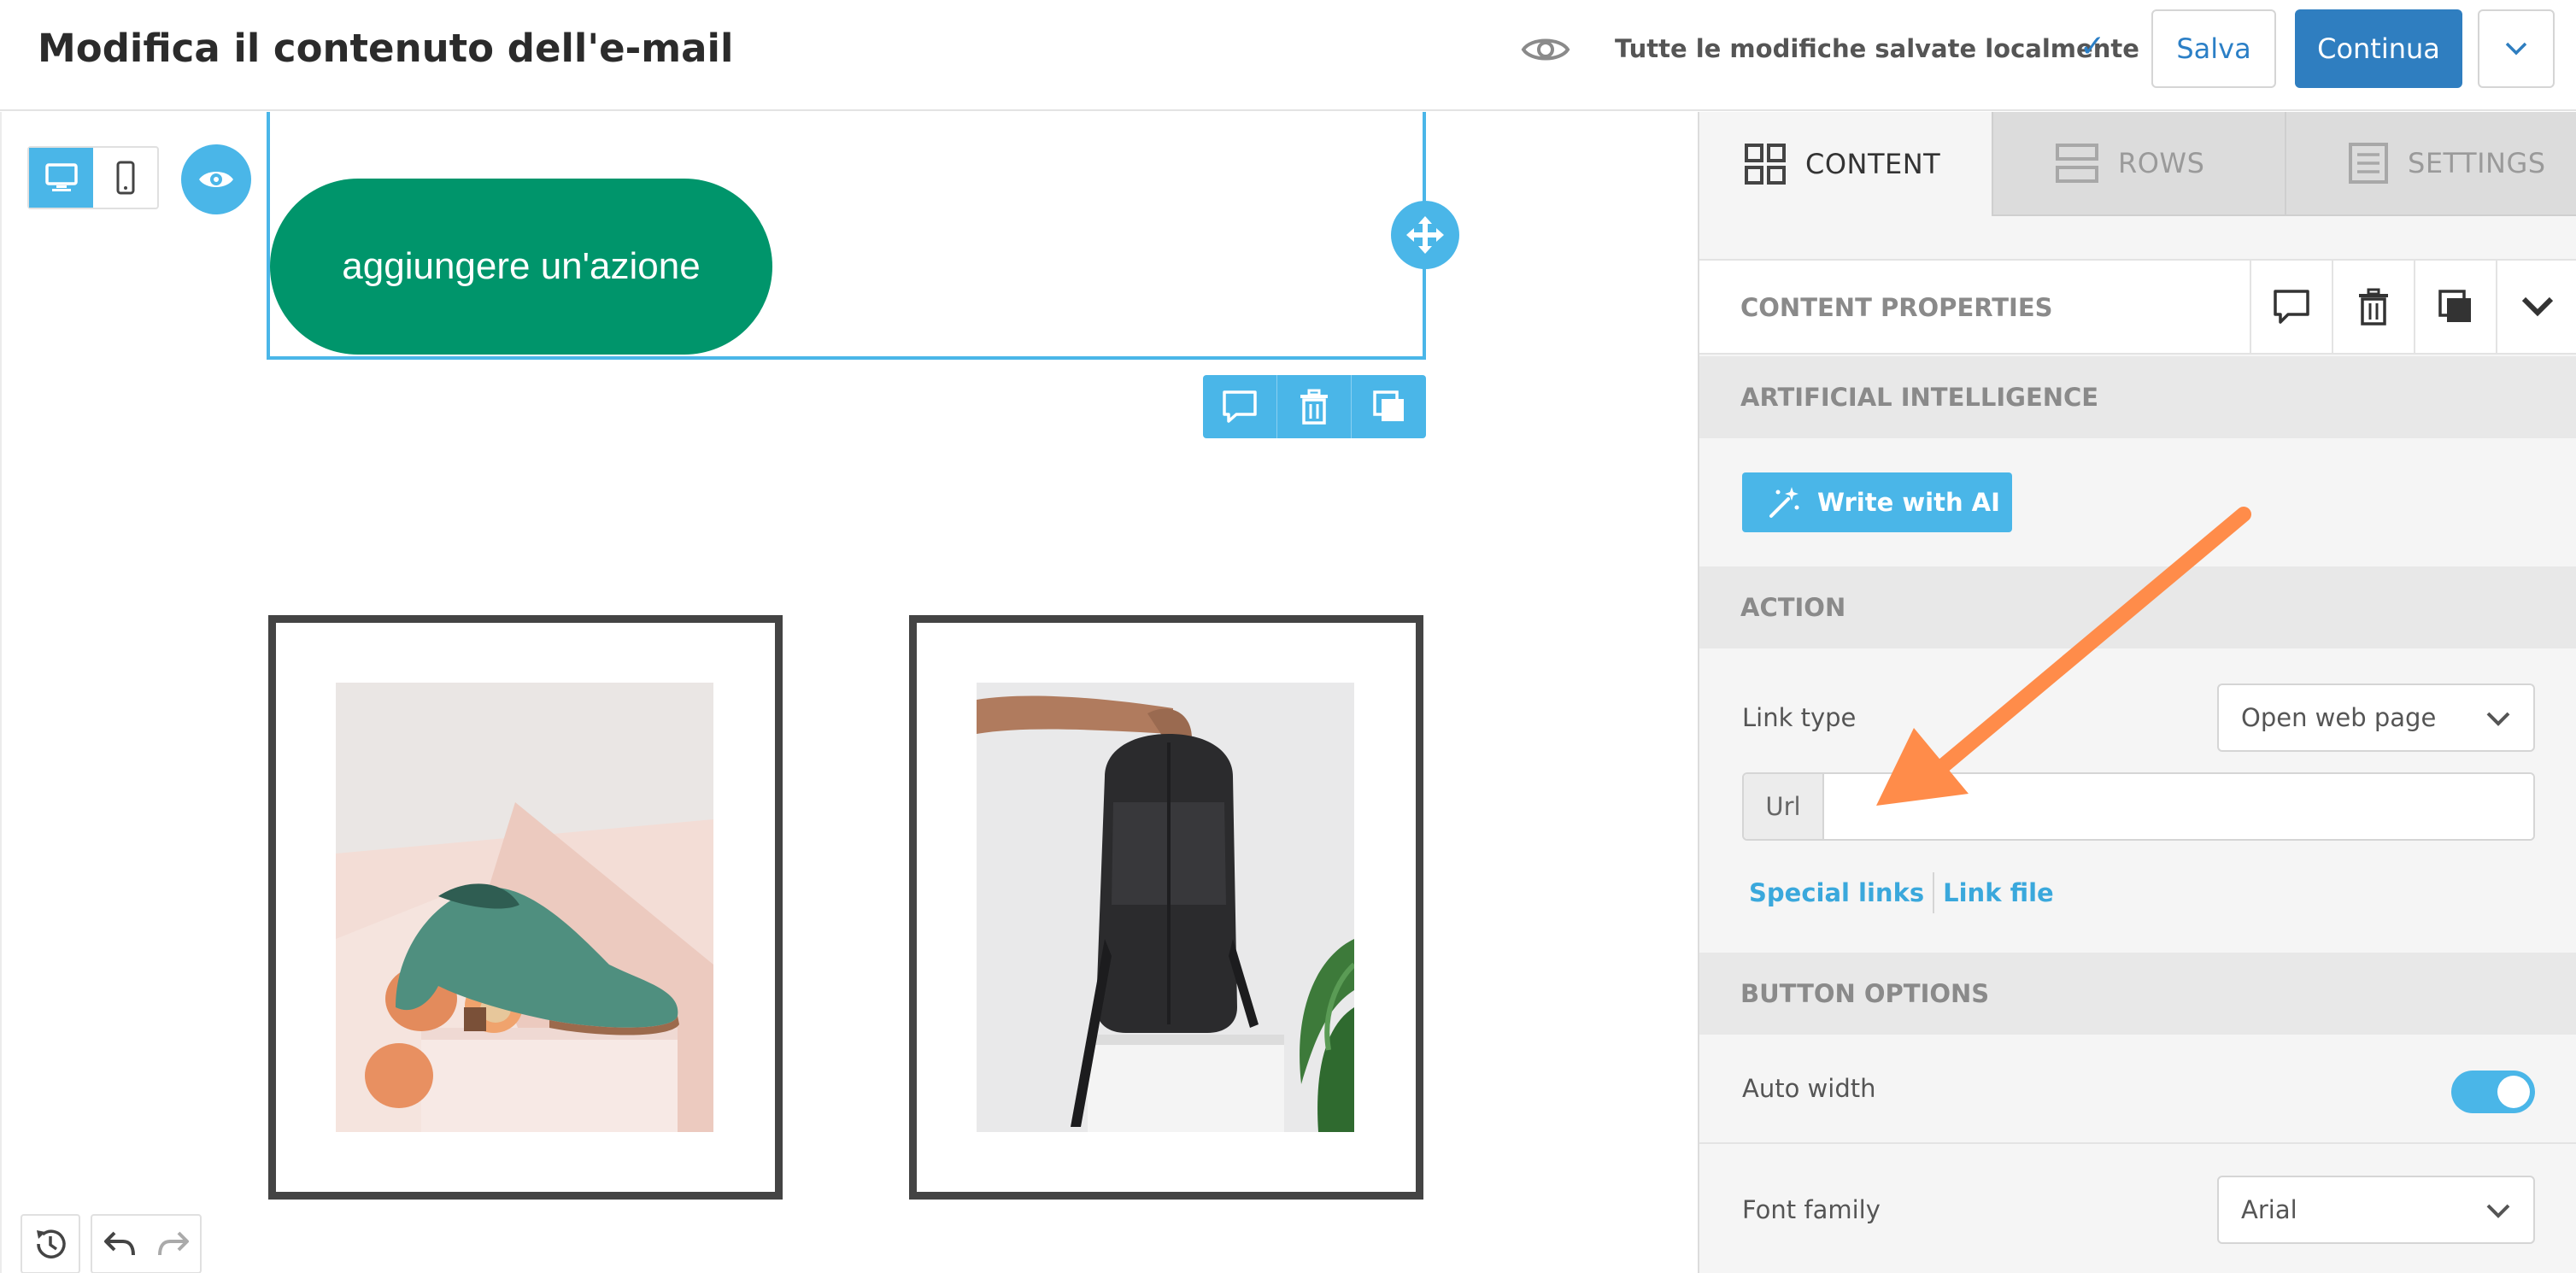 The image size is (2576, 1273). Describe the element at coordinates (1784, 806) in the screenshot. I see `url-label: Url` at that location.